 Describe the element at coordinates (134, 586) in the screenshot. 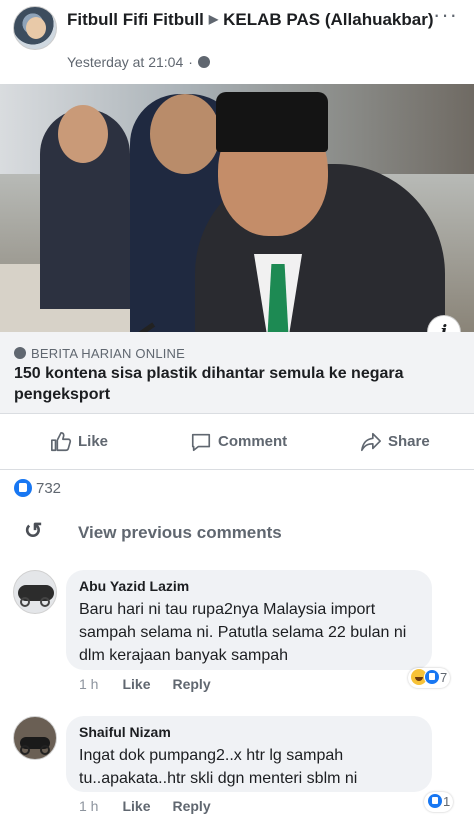

I see `commenter-name: Abu Yazid Lazim` at that location.